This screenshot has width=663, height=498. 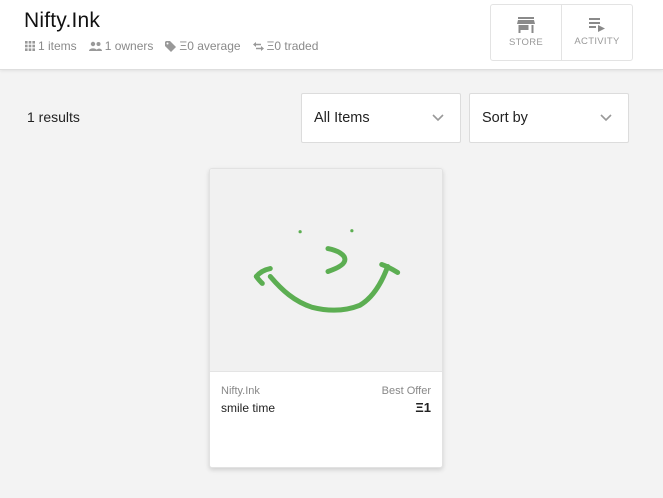 I want to click on swap-icon, so click(x=258, y=46).